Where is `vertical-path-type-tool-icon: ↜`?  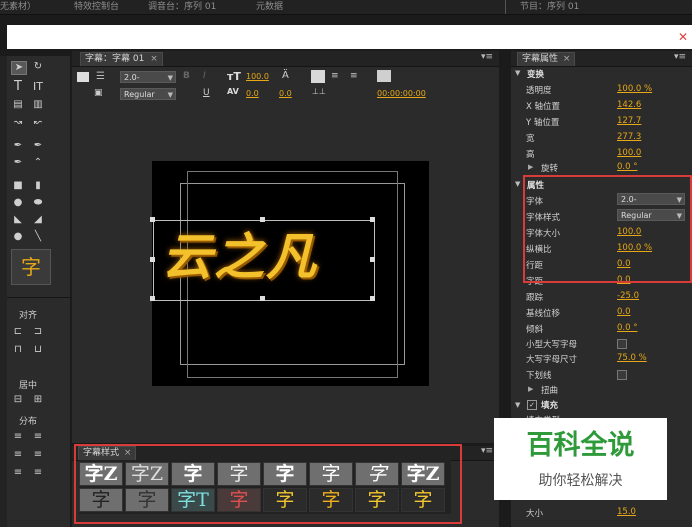 vertical-path-type-tool-icon: ↜ is located at coordinates (38, 123).